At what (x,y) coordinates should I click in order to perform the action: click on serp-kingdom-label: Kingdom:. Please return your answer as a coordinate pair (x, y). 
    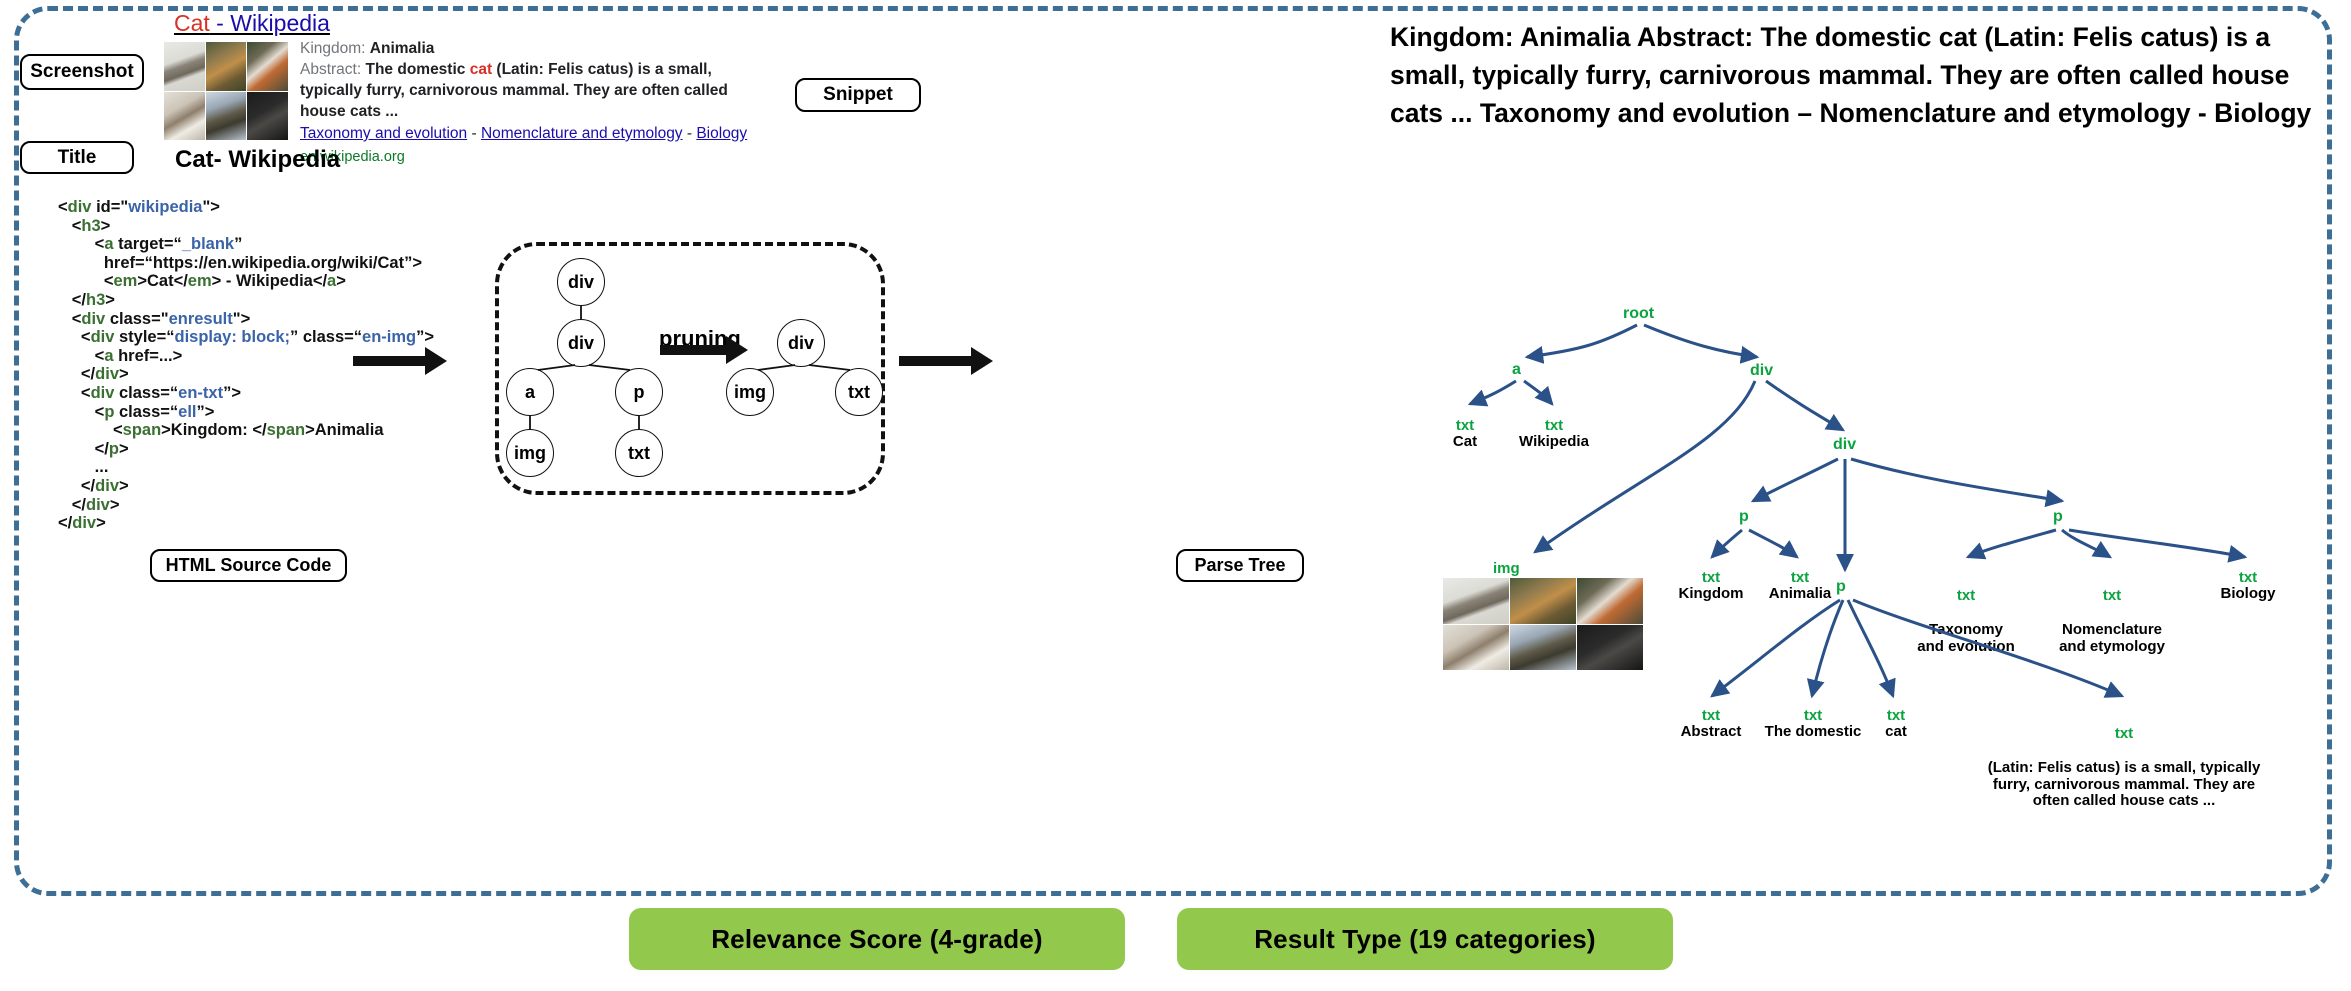
    Looking at the image, I should click on (333, 48).